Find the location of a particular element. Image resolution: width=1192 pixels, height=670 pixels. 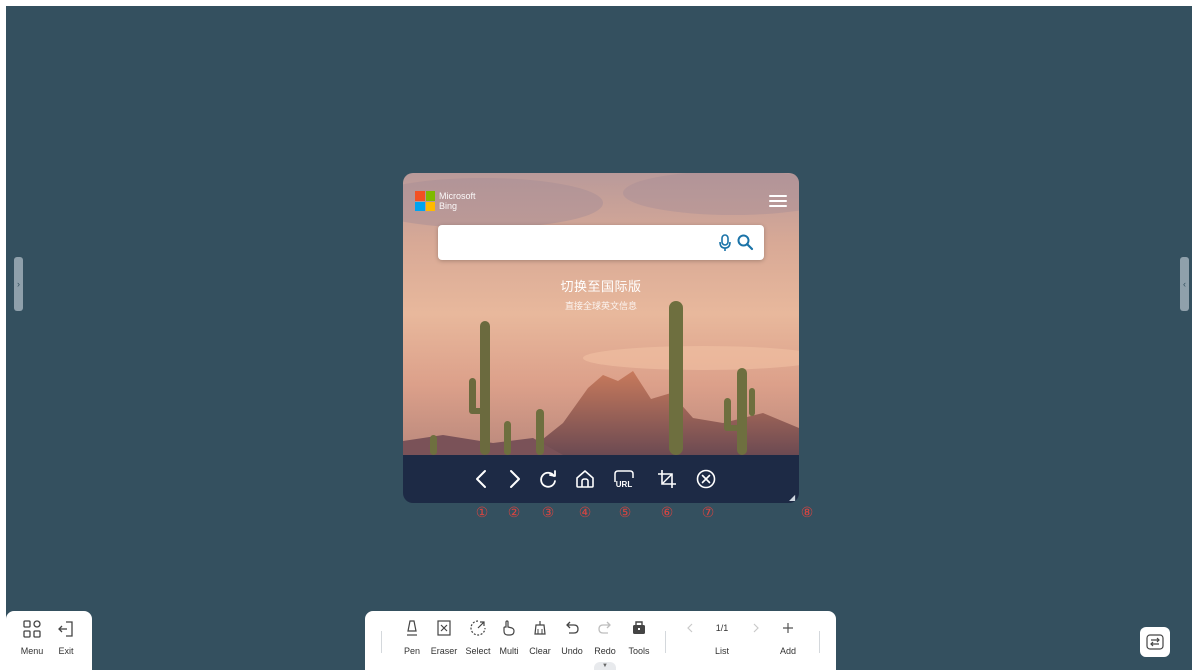

left-drawer-handle: › is located at coordinates (18, 284).